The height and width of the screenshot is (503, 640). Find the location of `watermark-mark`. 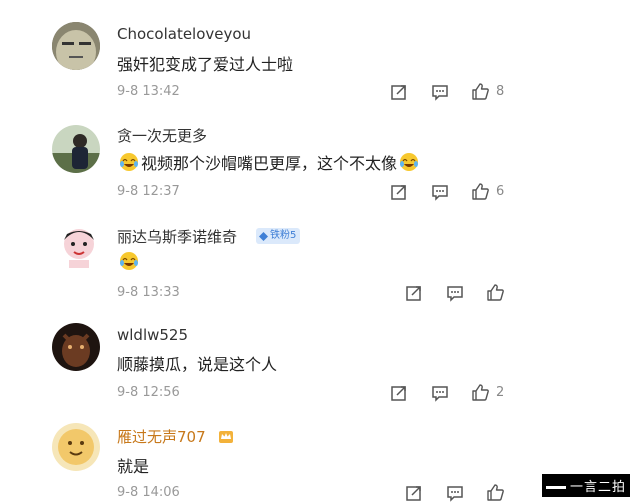

watermark-mark is located at coordinates (555, 487).